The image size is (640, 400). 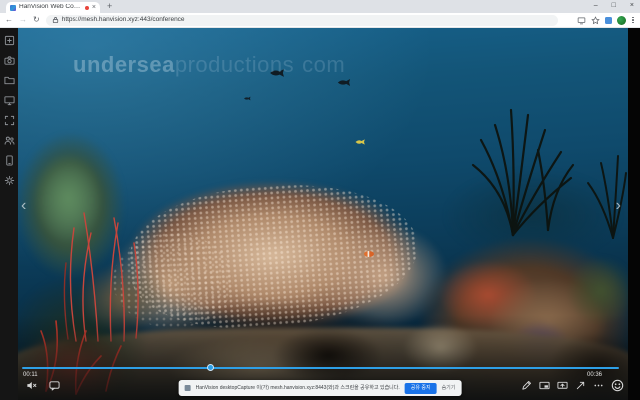 I want to click on notification-favicon-icon, so click(x=187, y=388).